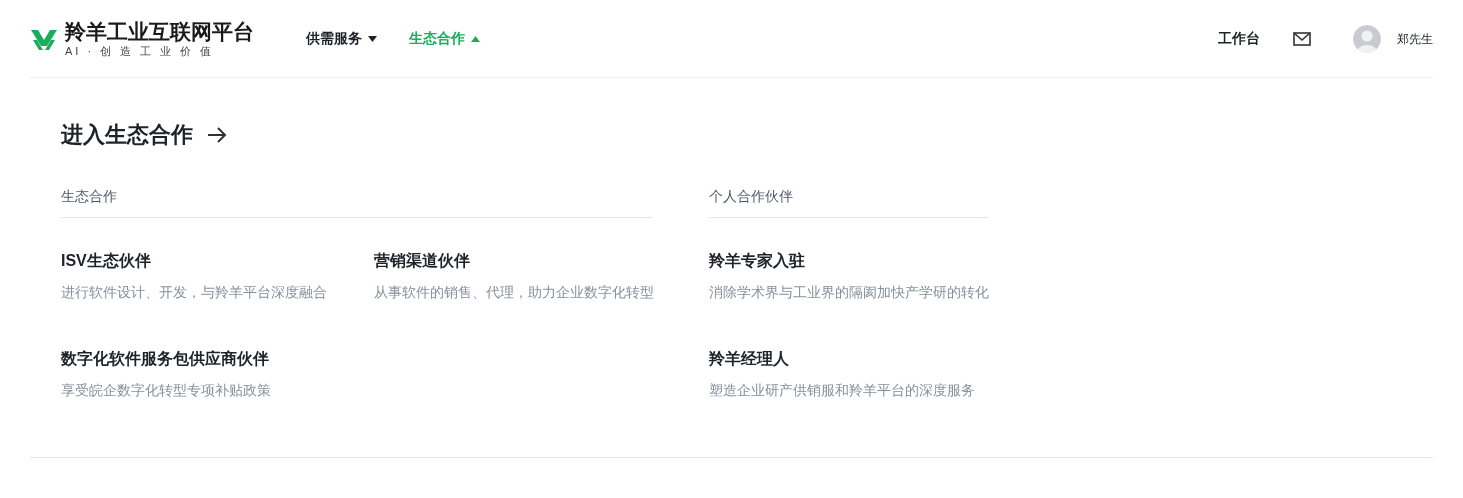  What do you see at coordinates (159, 31) in the screenshot?
I see `logo-title: 羚羊工业互联网平台` at bounding box center [159, 31].